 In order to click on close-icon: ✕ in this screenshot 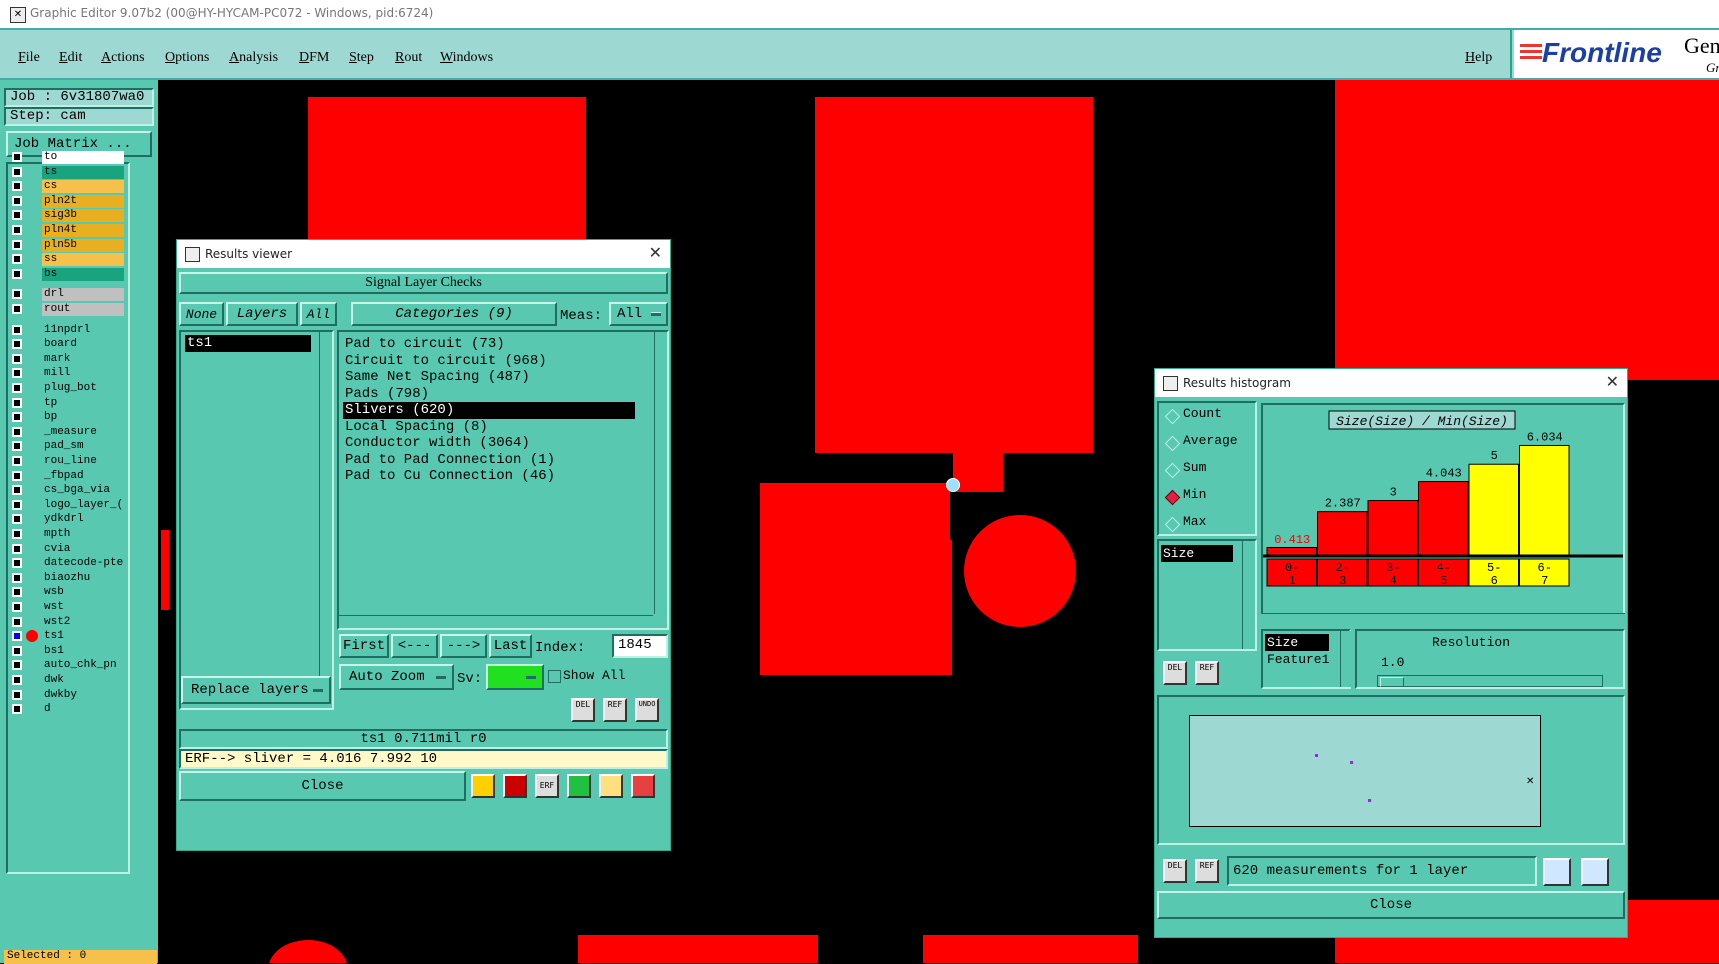, I will do `click(655, 252)`.